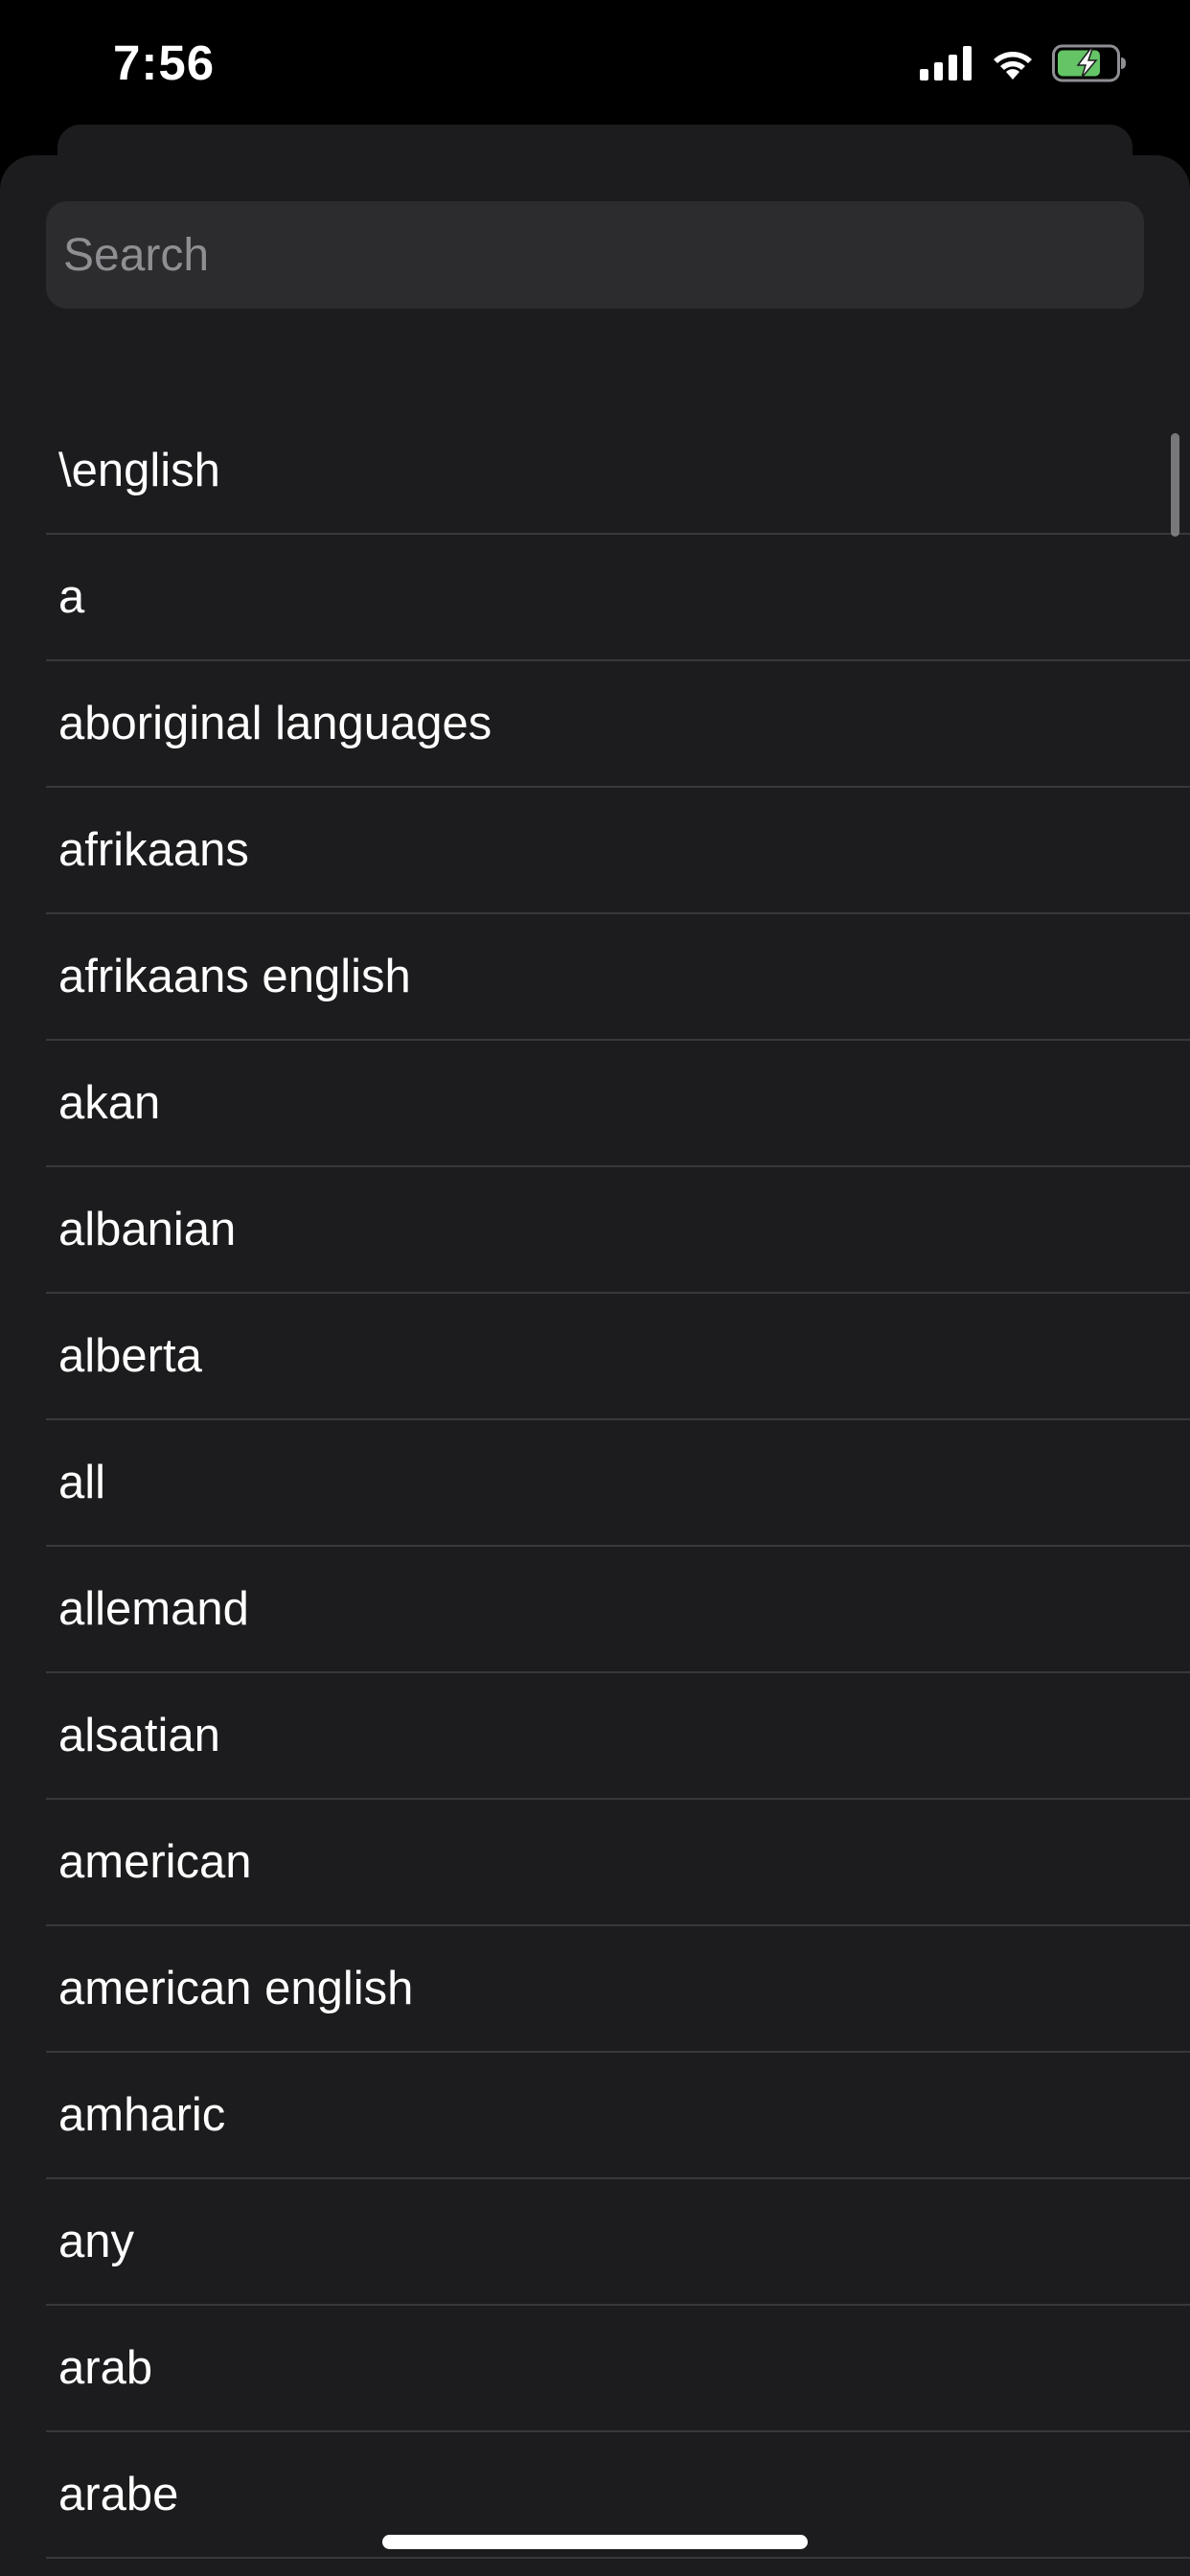 This screenshot has width=1190, height=2576. Describe the element at coordinates (618, 1863) in the screenshot. I see `list-item: american` at that location.